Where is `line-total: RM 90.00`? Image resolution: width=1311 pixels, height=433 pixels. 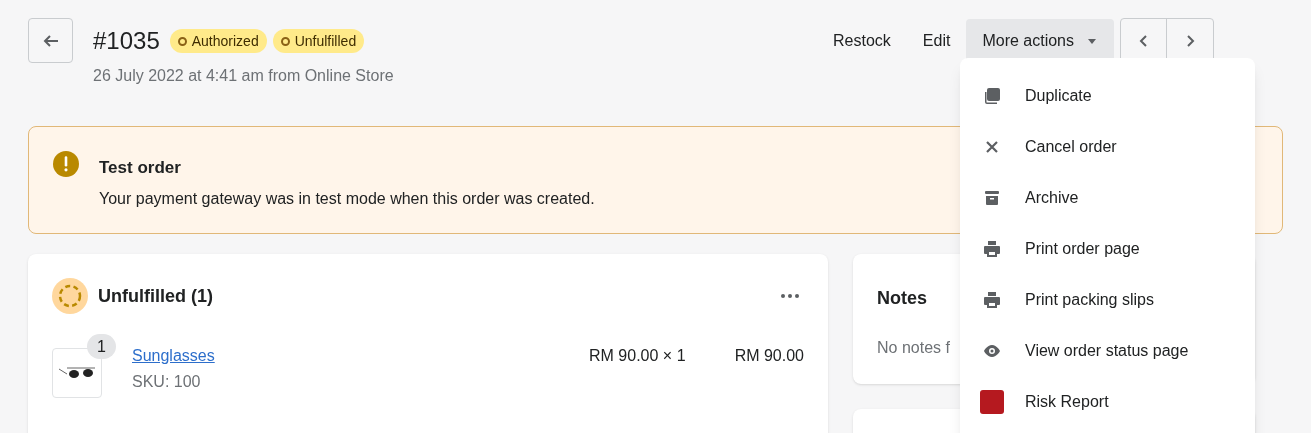 line-total: RM 90.00 is located at coordinates (768, 356).